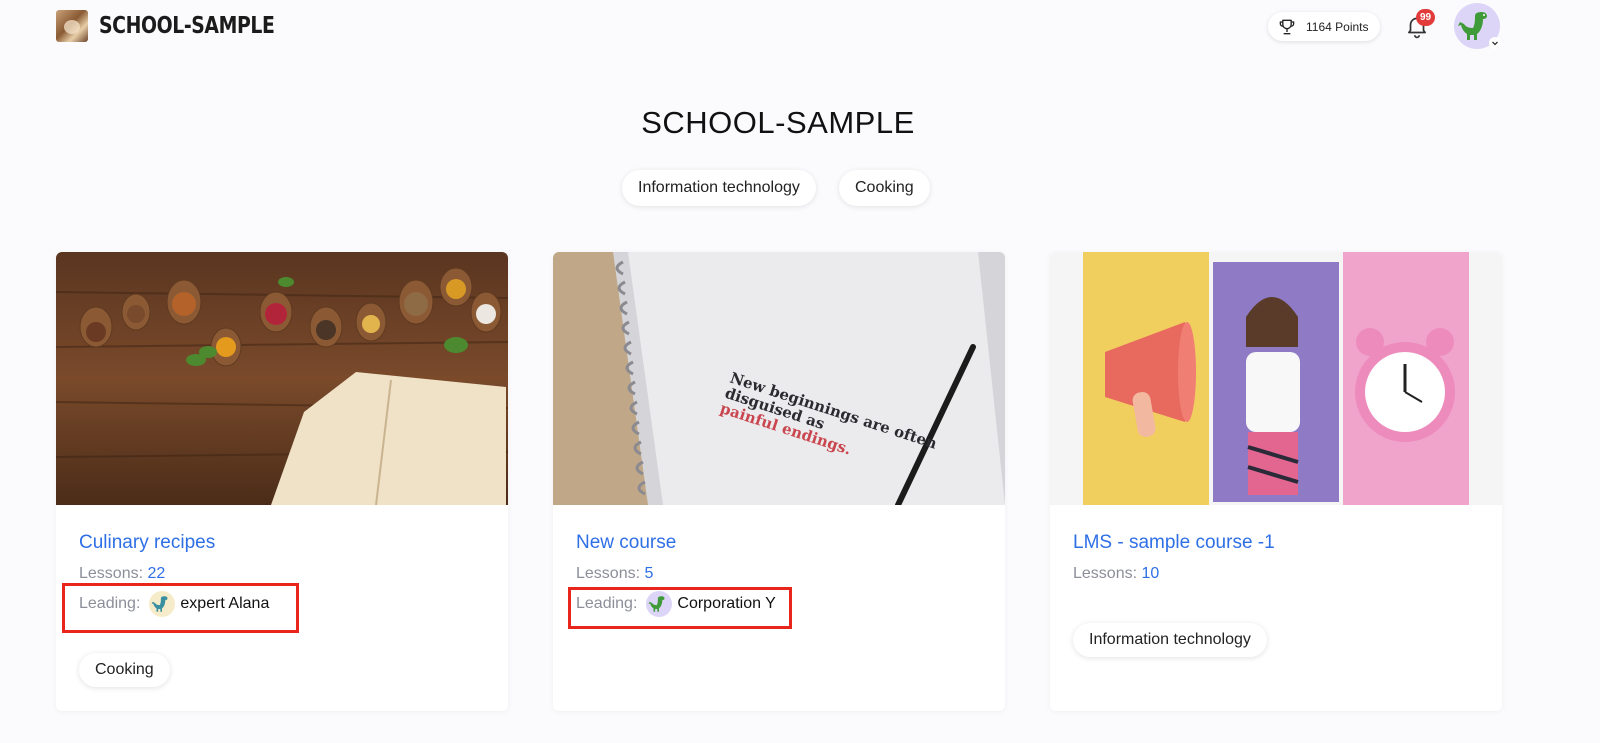 This screenshot has height=743, width=1600. What do you see at coordinates (1337, 26) in the screenshot?
I see `points-label: 1164 Points` at bounding box center [1337, 26].